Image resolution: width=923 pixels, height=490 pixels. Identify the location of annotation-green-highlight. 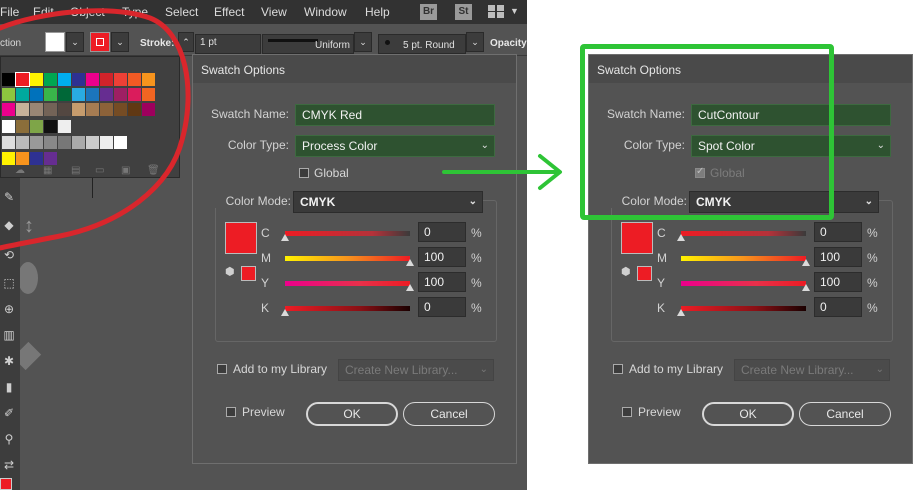
(707, 132).